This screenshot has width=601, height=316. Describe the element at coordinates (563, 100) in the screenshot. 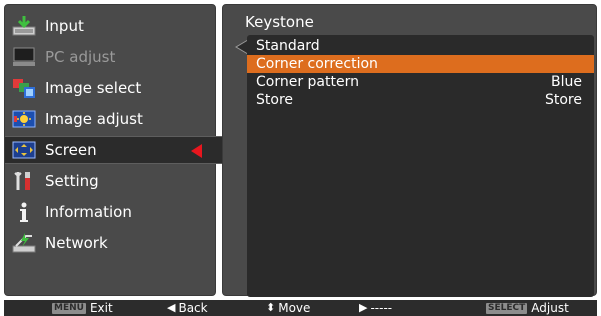

I see `option-value: Store` at that location.